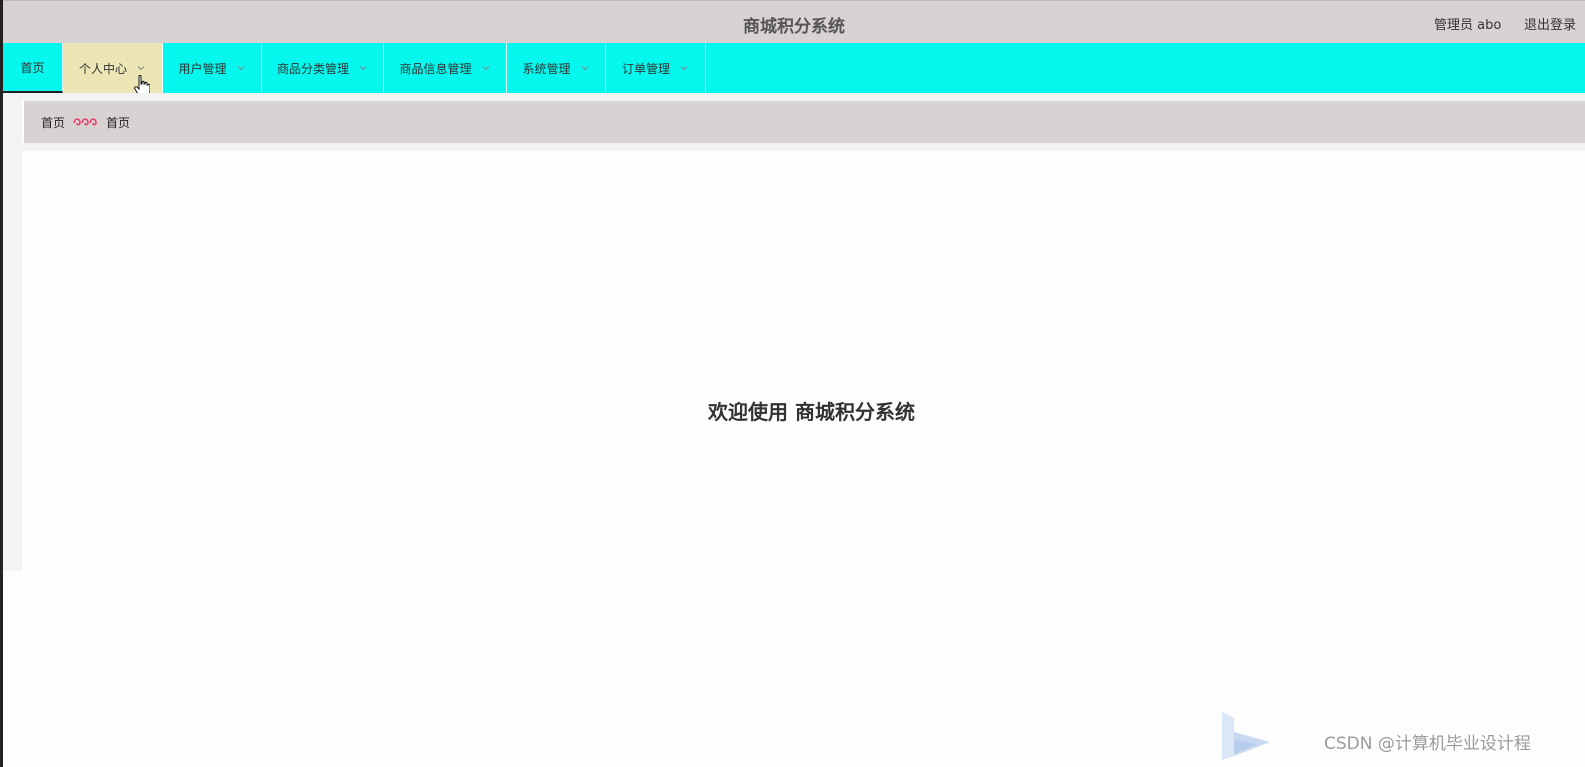  I want to click on nav-item-label: 用户管理, so click(202, 68).